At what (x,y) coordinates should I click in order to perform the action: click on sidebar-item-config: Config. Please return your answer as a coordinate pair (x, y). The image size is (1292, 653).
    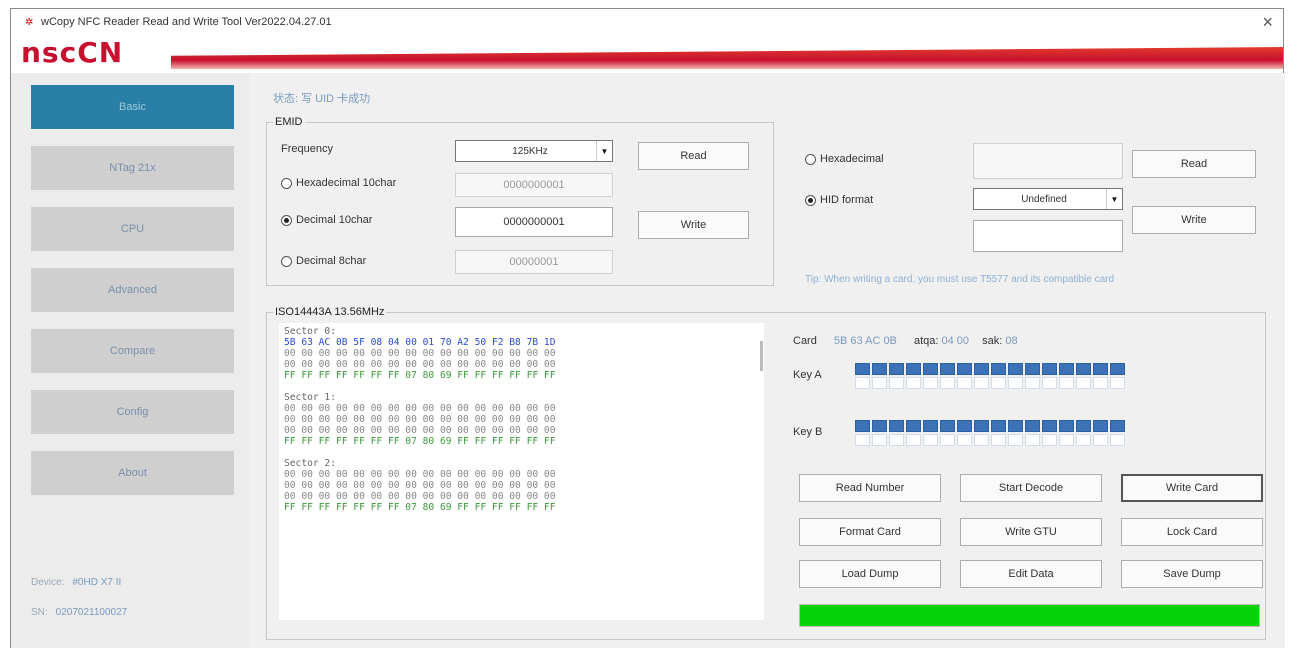
    Looking at the image, I should click on (132, 412).